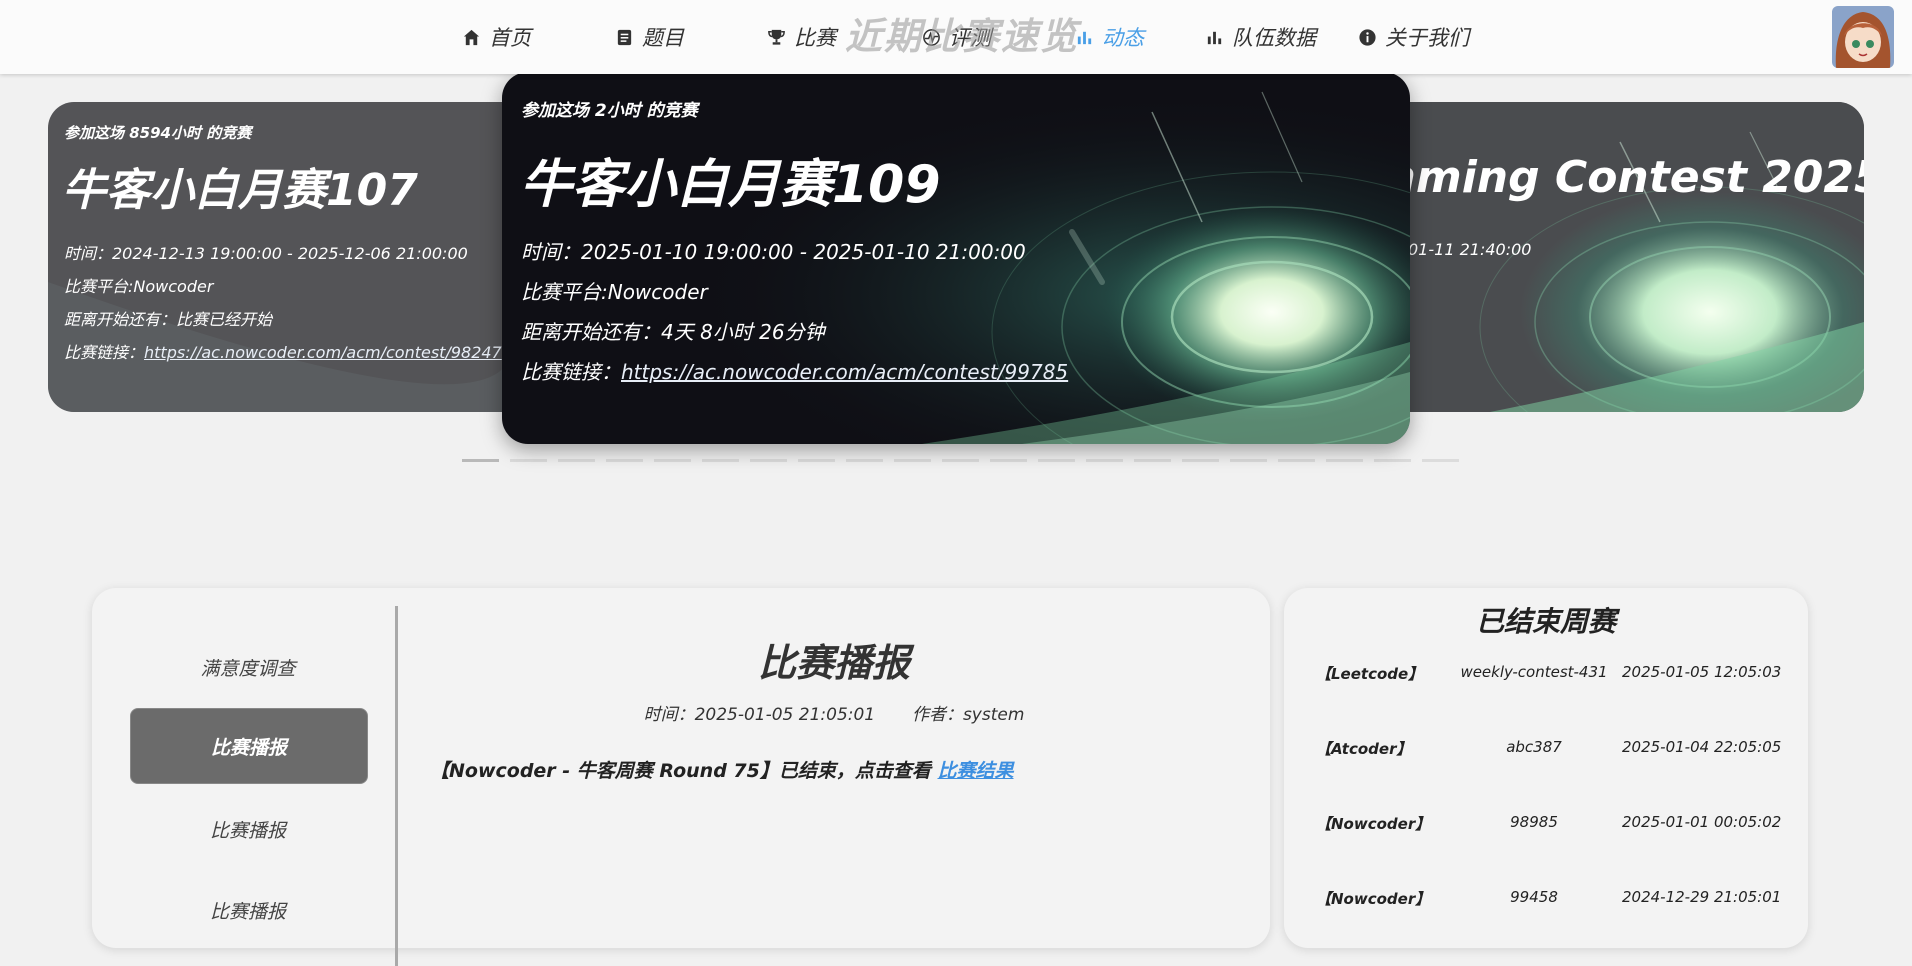 The height and width of the screenshot is (966, 1912). I want to click on carousel-indicators, so click(960, 460).